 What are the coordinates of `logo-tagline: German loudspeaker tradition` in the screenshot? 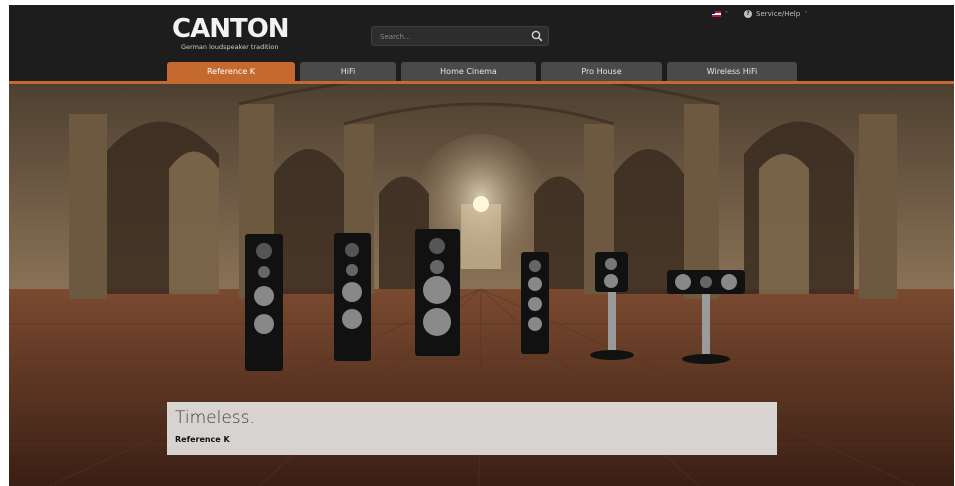 It's located at (230, 47).